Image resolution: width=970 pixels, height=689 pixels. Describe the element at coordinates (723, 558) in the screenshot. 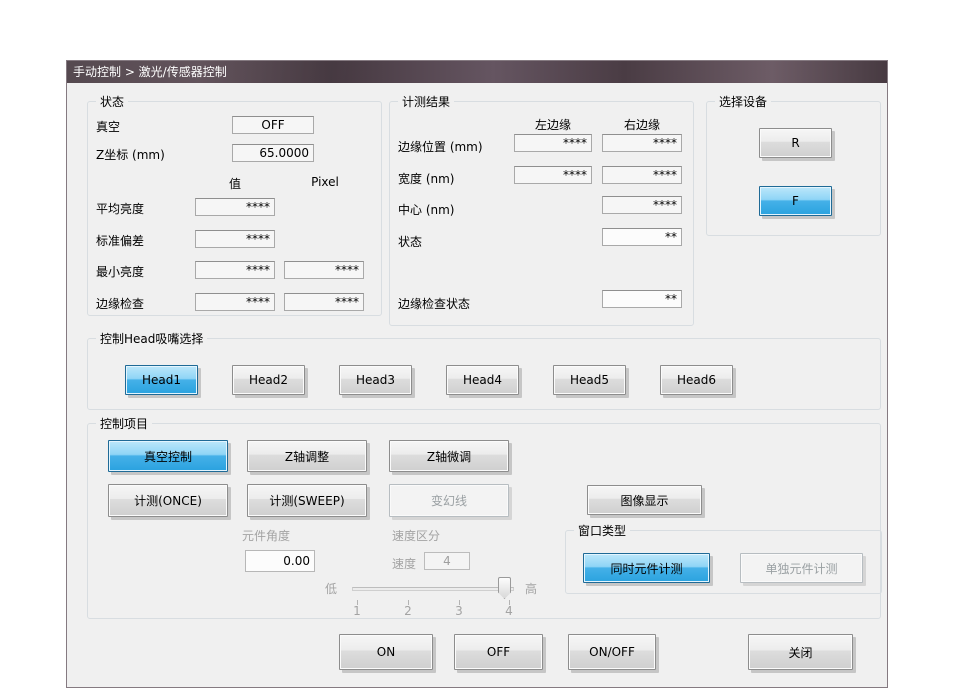

I see `window-type-group: 窗口类型 同时元件计测 单独元件计测` at that location.